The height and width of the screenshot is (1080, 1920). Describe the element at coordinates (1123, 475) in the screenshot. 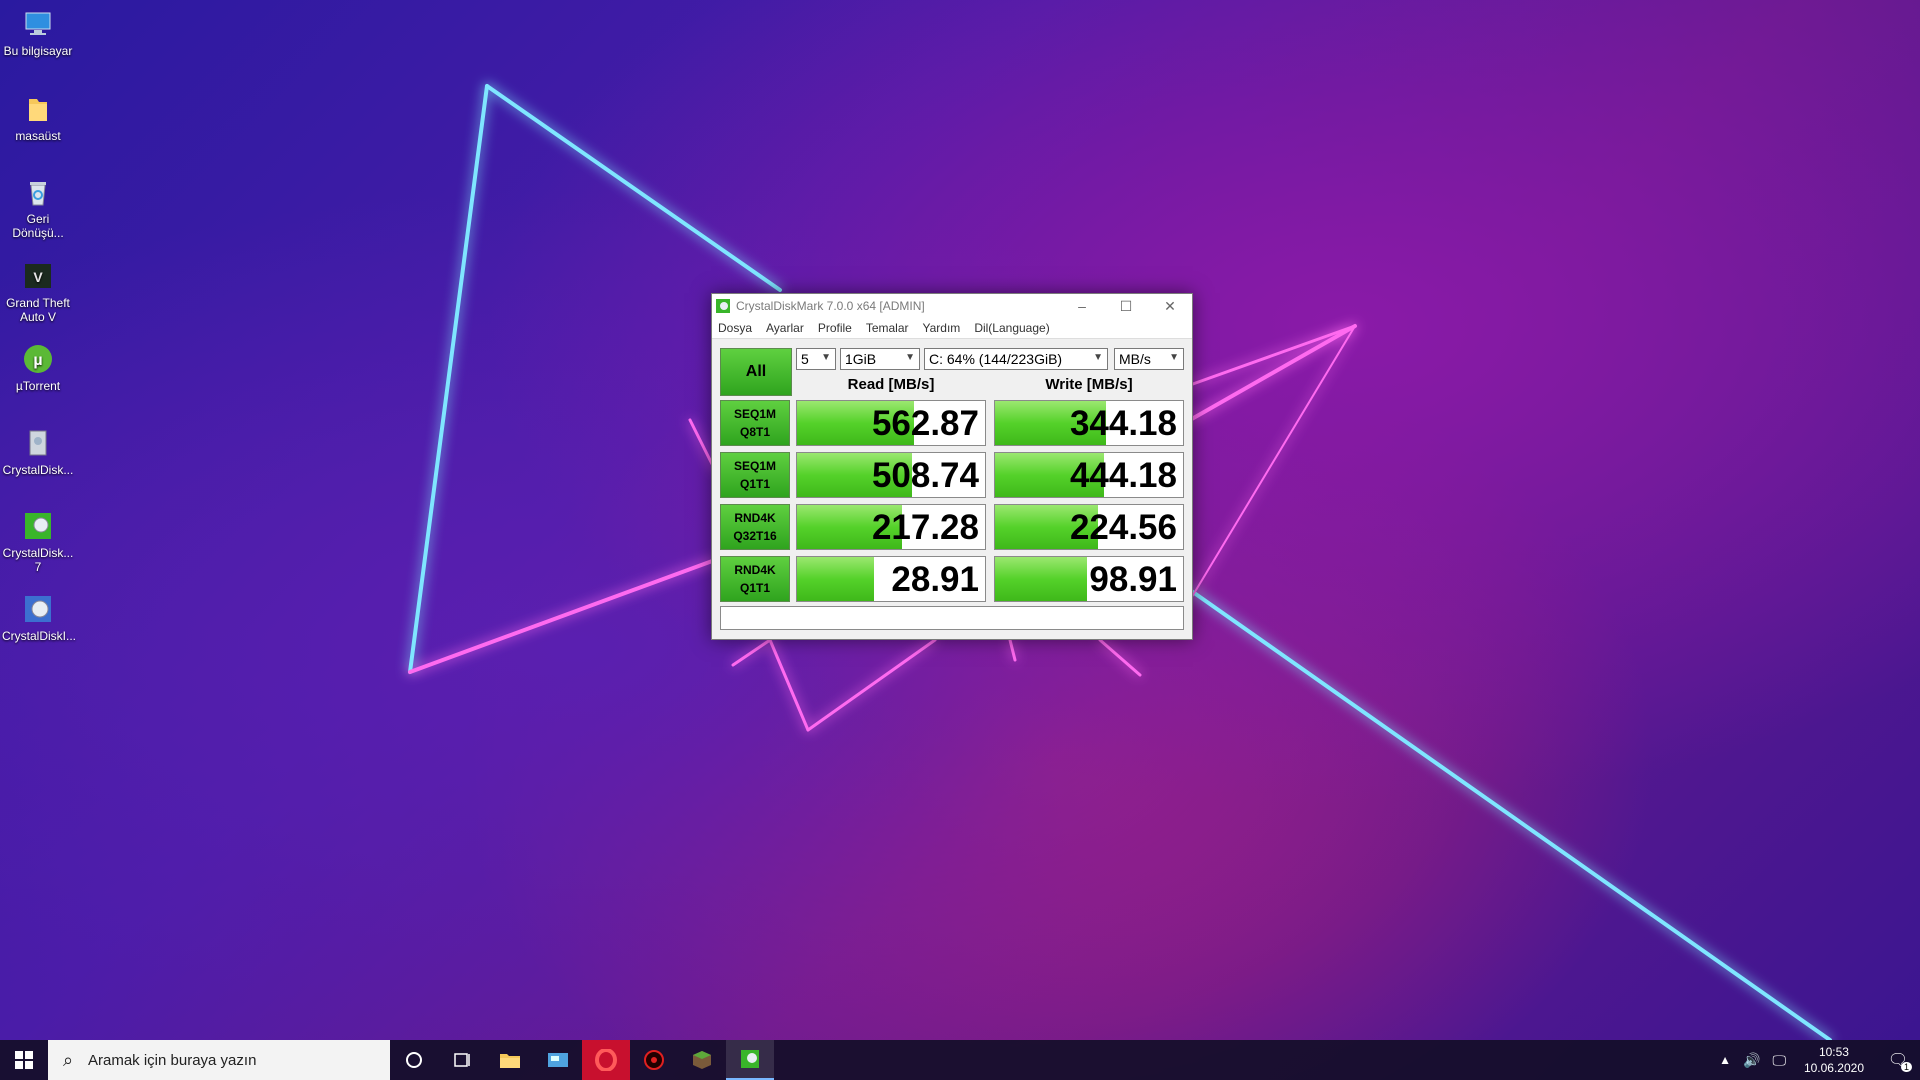

I see `write-value: 444.18` at that location.